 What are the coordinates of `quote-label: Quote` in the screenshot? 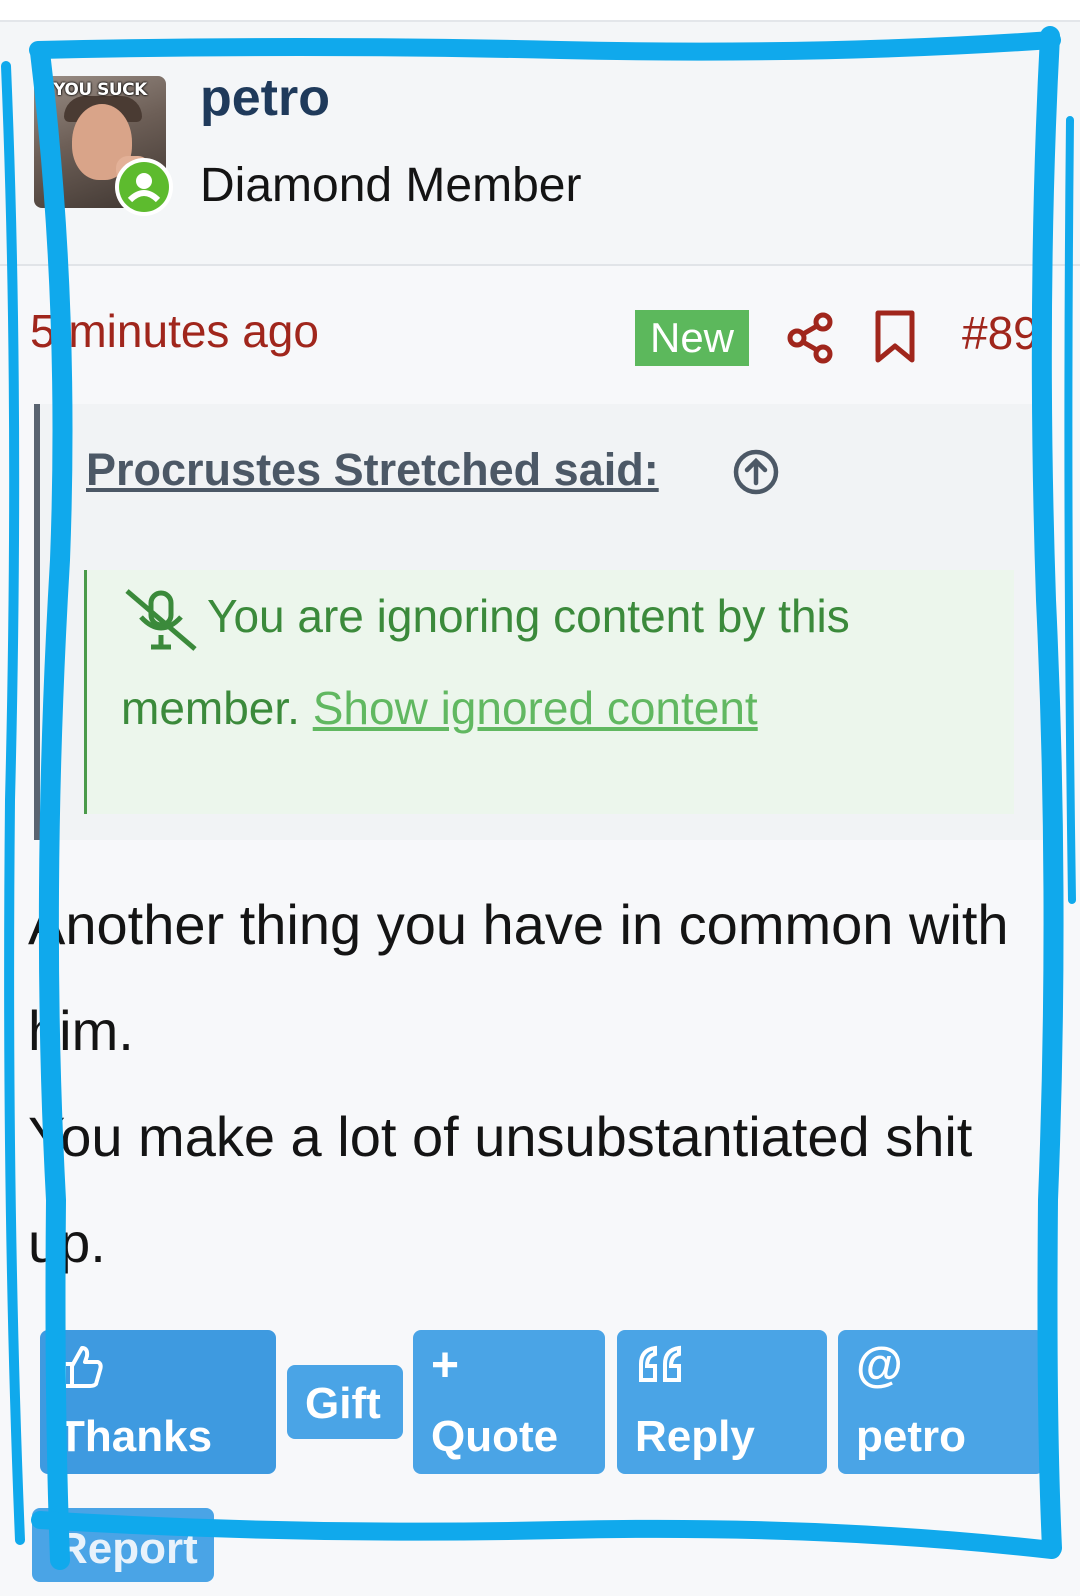 It's located at (495, 1436).